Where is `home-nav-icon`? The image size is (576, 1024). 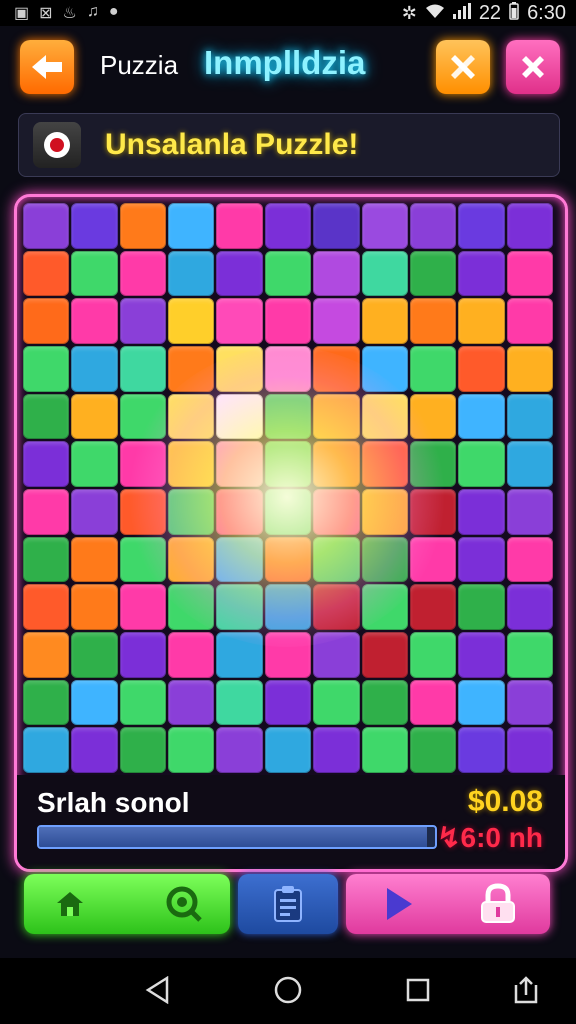 home-nav-icon is located at coordinates (288, 990).